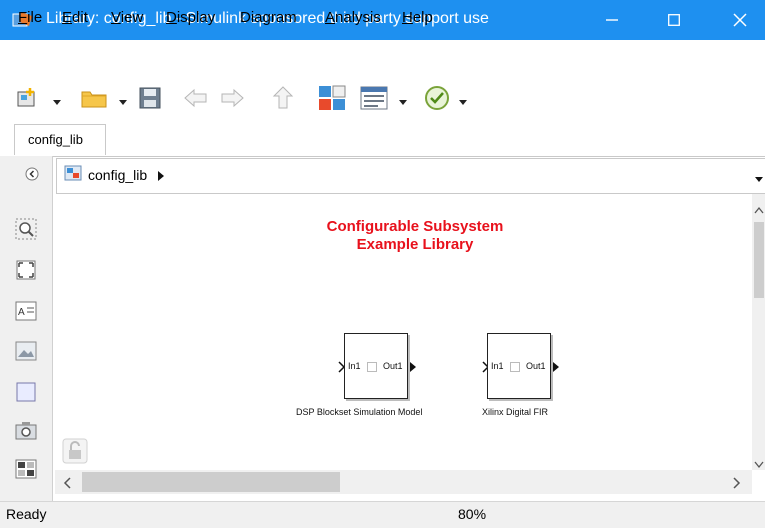 The image size is (765, 528). Describe the element at coordinates (150, 100) in the screenshot. I see `save-icon` at that location.